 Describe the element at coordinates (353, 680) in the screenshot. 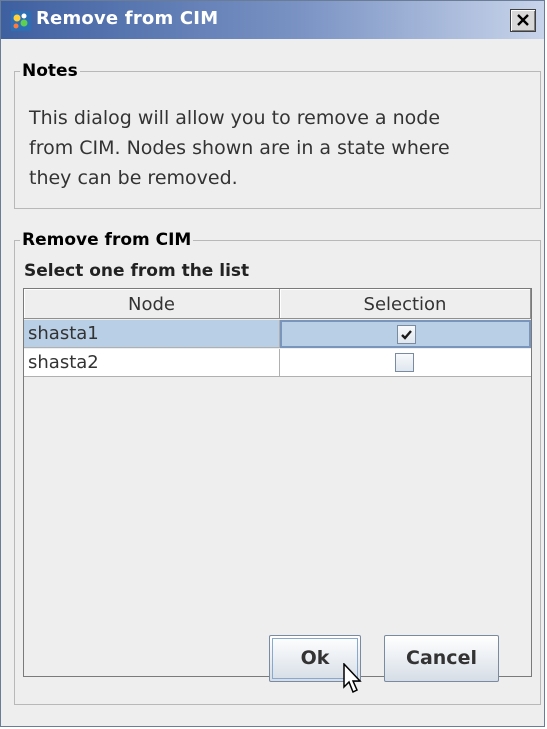

I see `mouse-pointer-icon` at that location.